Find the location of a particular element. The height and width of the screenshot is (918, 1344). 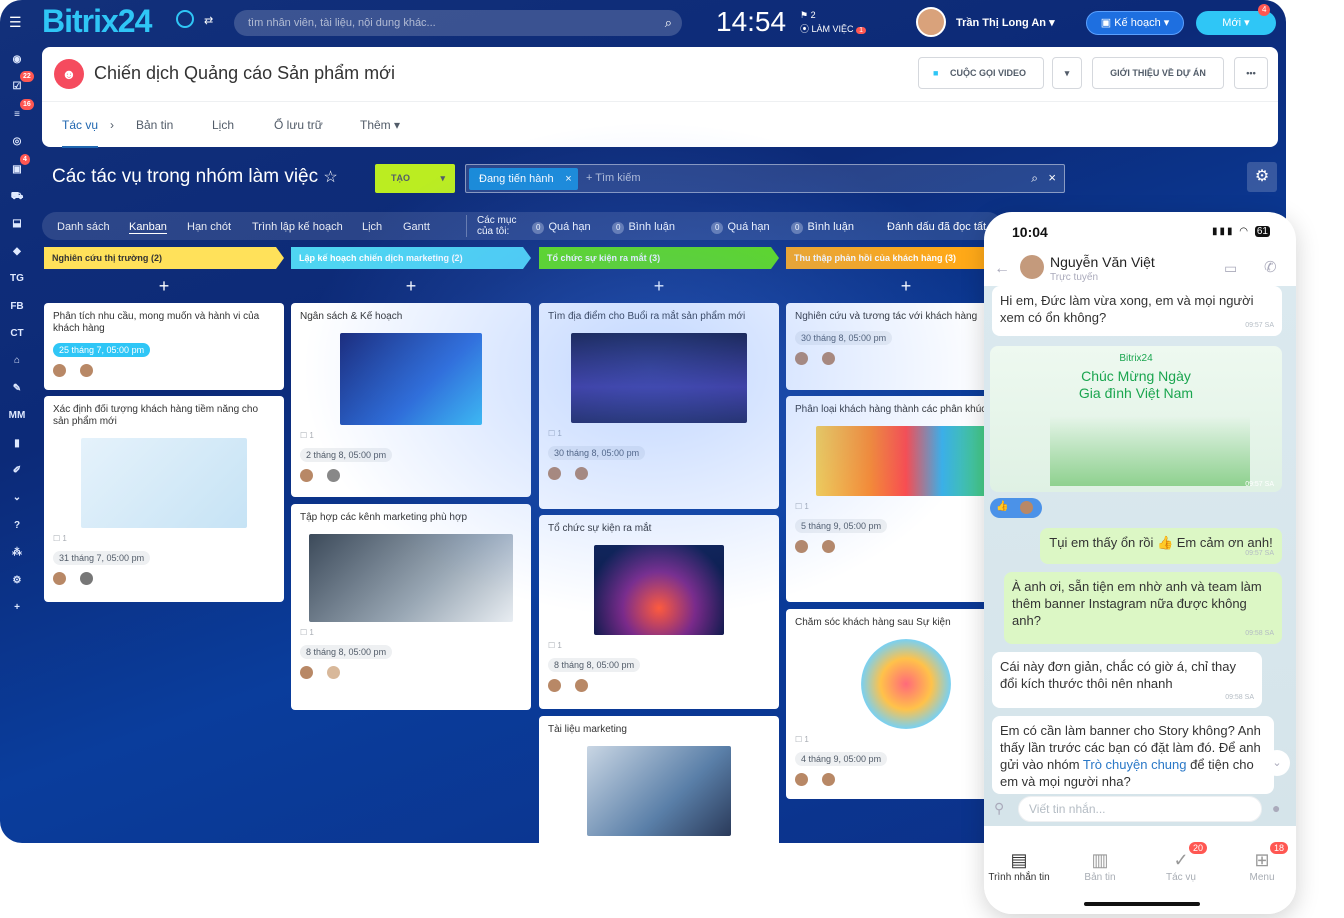

group-chat-link: Trò chuyện chung is located at coordinates (1135, 764).